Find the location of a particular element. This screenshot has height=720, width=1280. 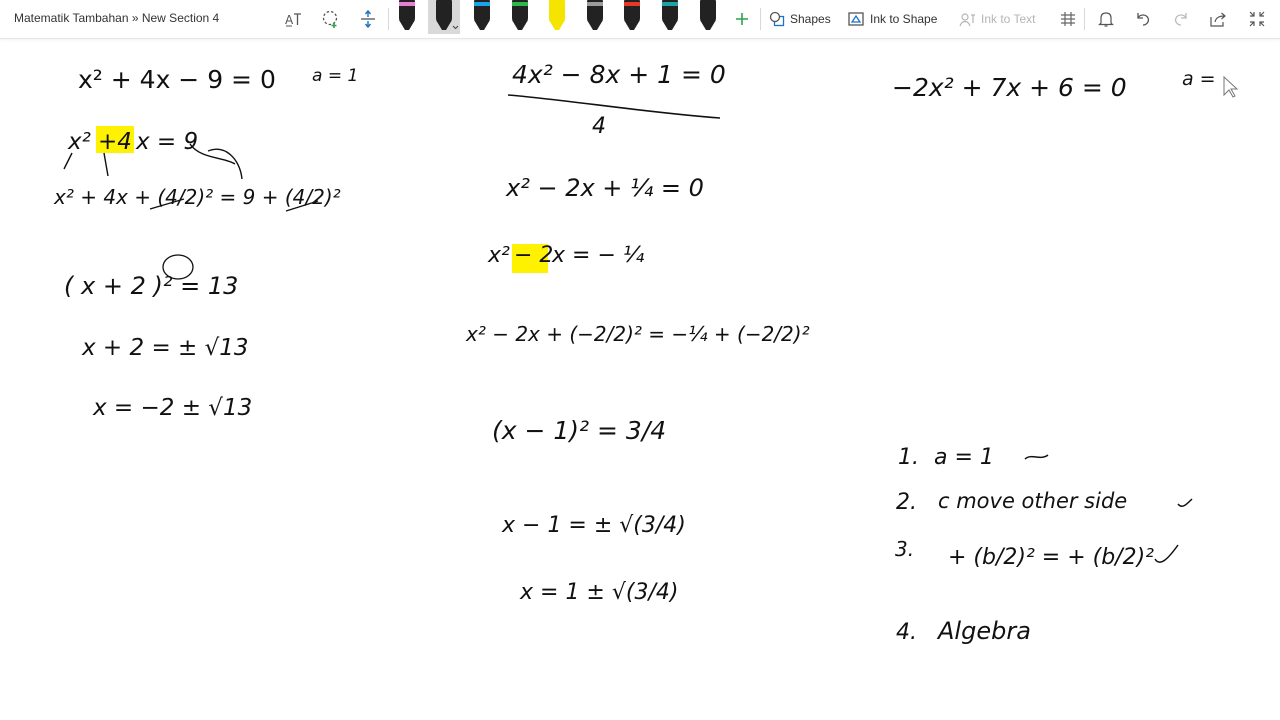

fullscreen-collapse-icon is located at coordinates (1257, 19).